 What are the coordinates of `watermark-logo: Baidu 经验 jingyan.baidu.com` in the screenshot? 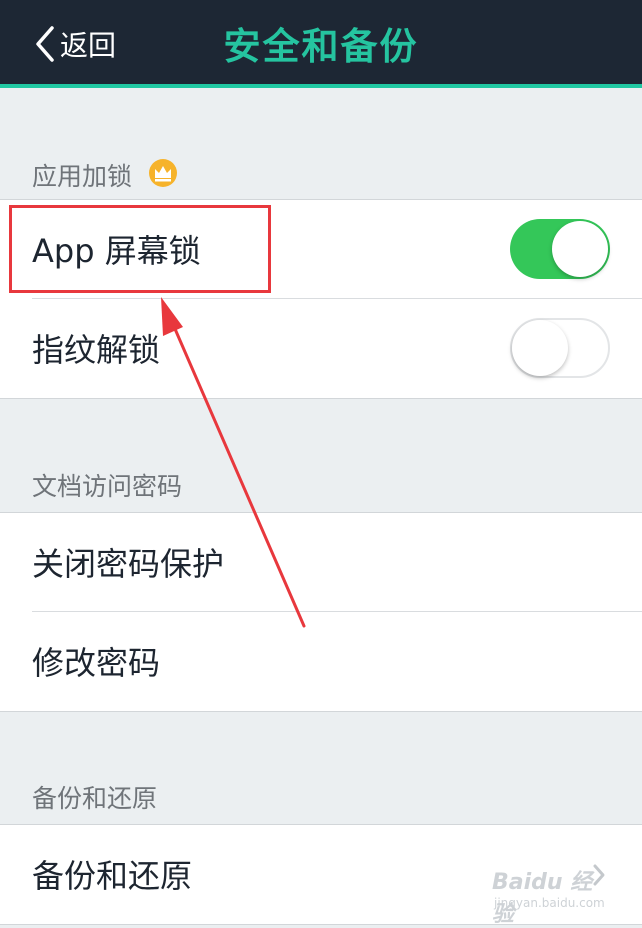 It's located at (552, 892).